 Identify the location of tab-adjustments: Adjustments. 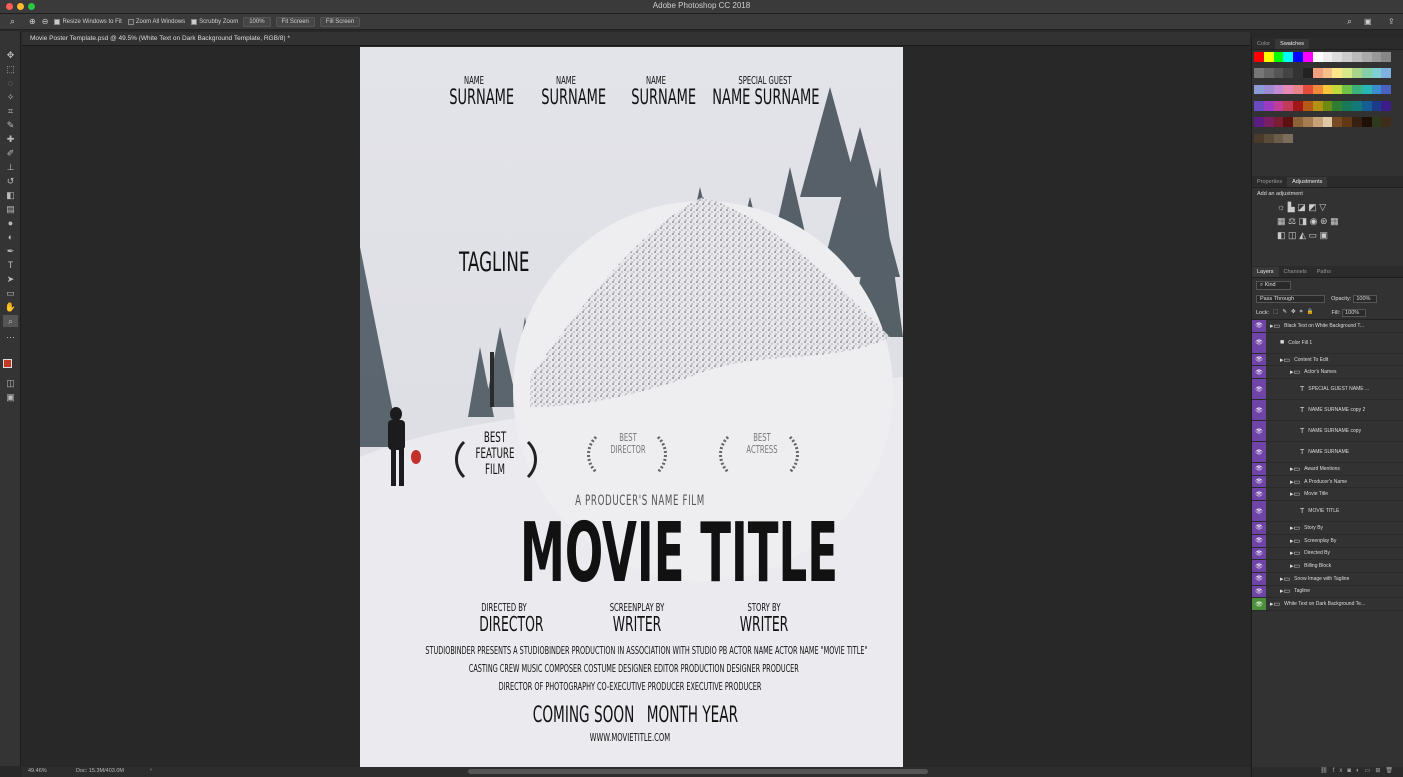
(1307, 181).